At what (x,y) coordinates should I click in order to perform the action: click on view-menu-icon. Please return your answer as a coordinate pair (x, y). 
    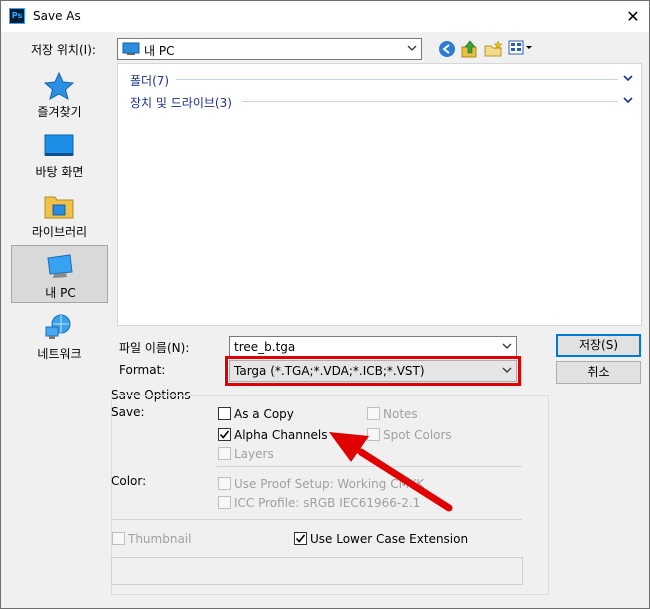
    Looking at the image, I should click on (521, 48).